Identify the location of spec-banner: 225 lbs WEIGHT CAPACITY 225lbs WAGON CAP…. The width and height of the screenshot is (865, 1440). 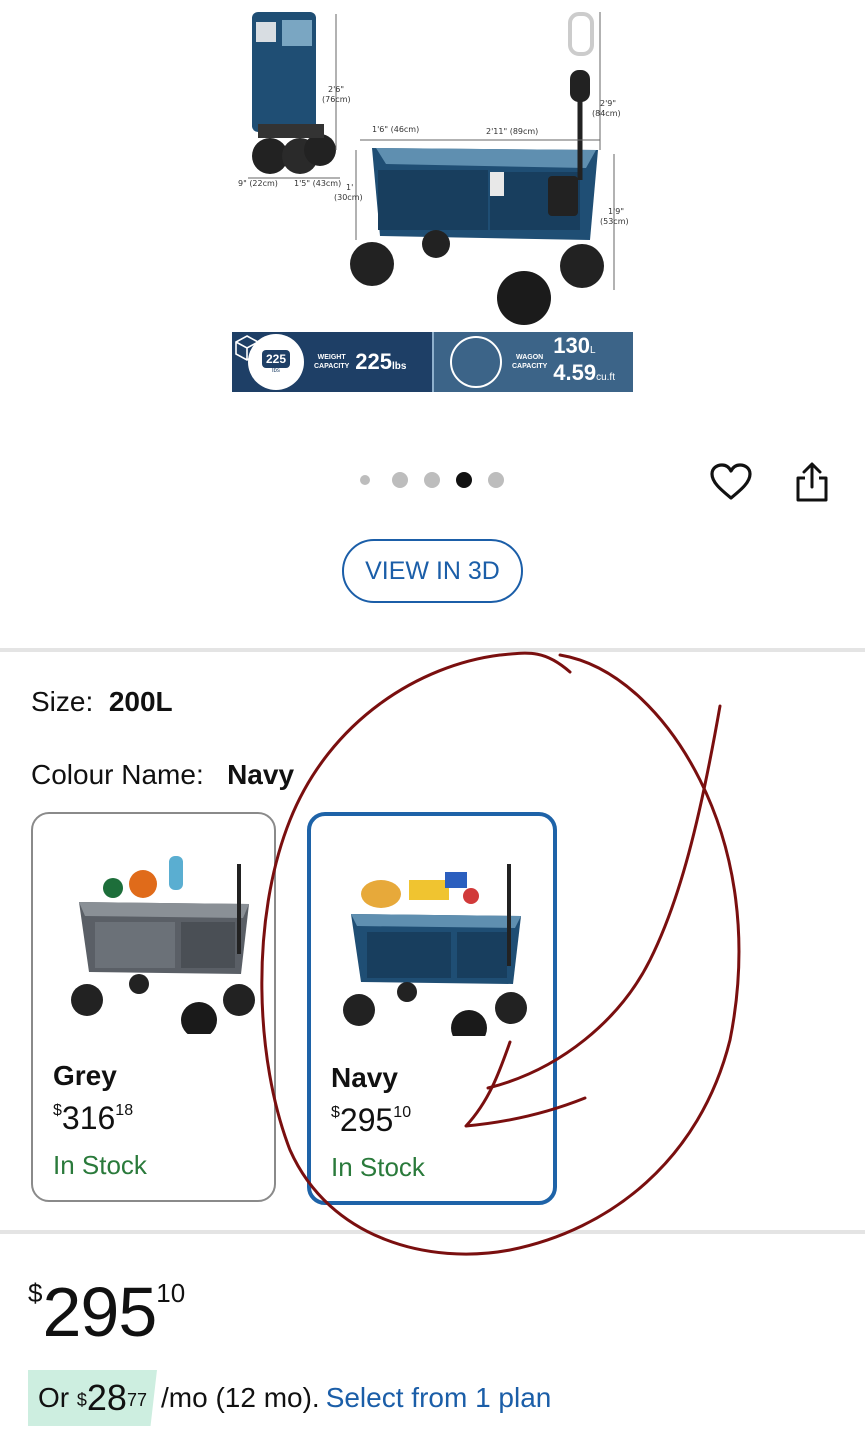
(432, 362).